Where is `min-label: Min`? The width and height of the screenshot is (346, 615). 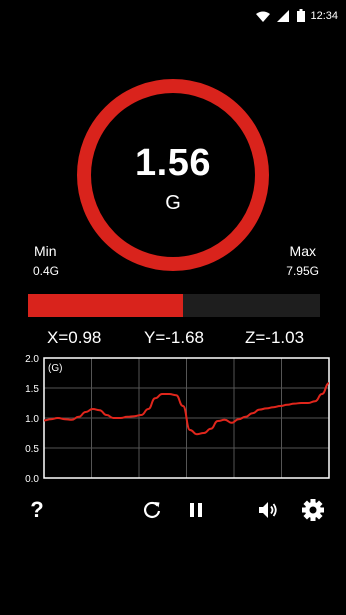
min-label: Min is located at coordinates (45, 251).